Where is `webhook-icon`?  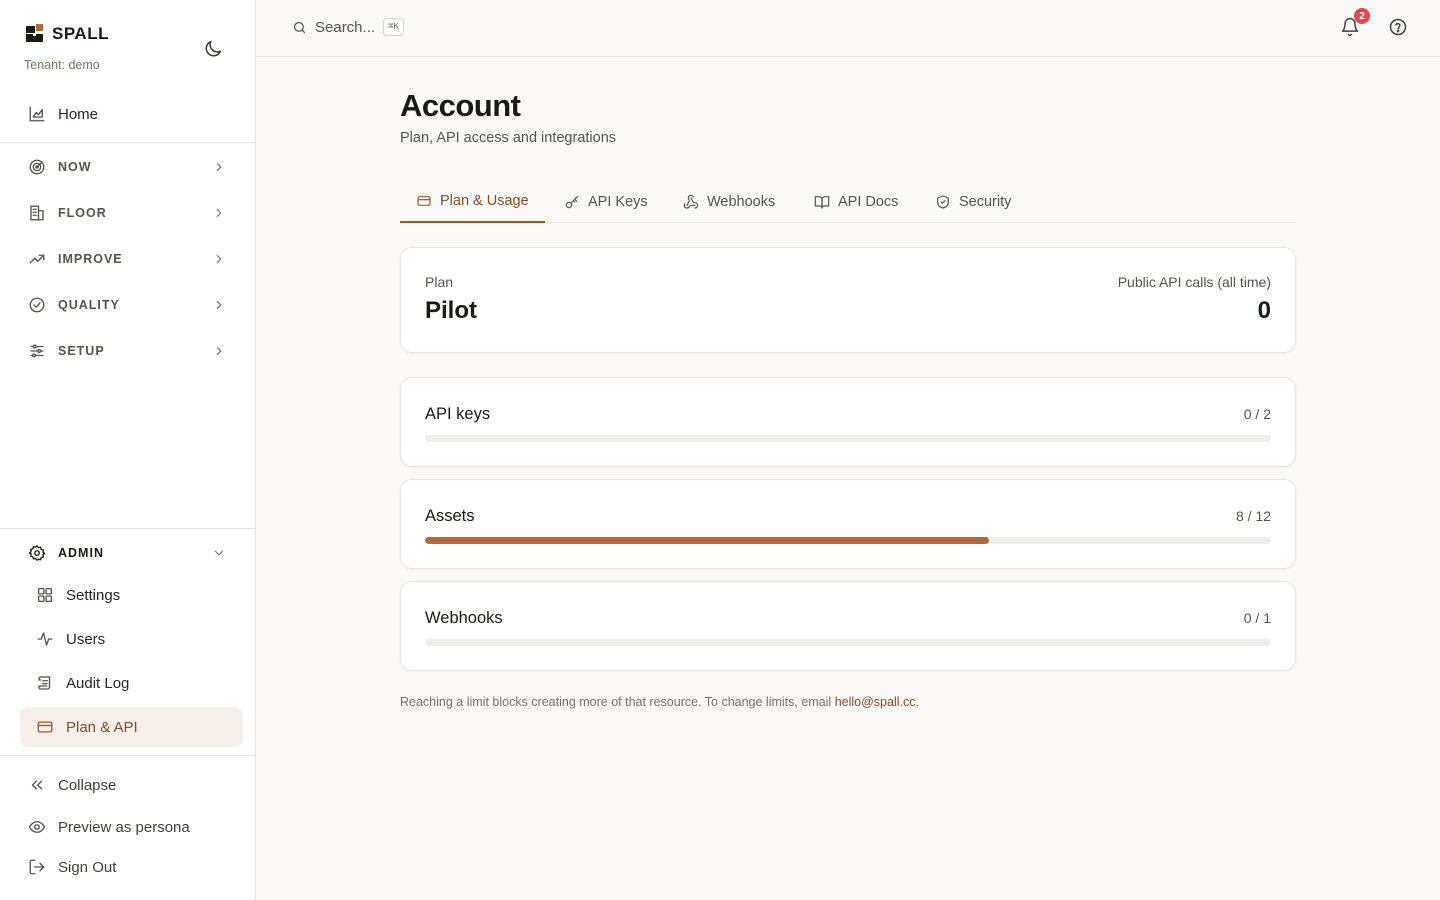
webhook-icon is located at coordinates (691, 201).